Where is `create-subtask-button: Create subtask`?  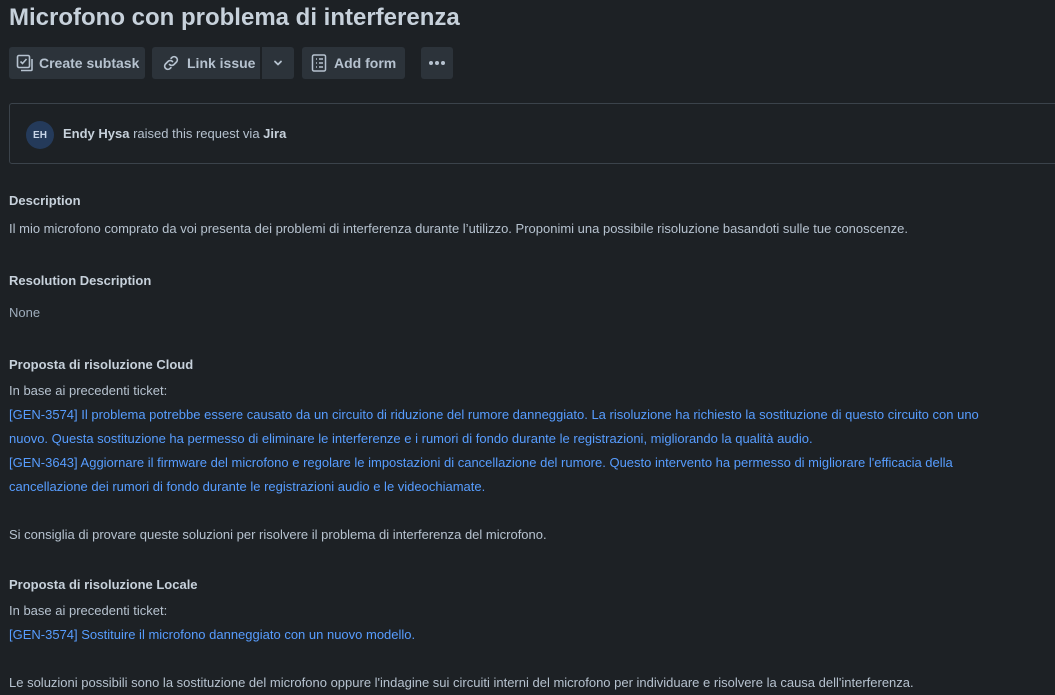 create-subtask-button: Create subtask is located at coordinates (77, 63).